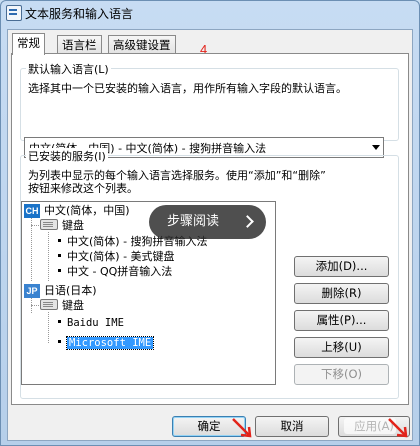 The image size is (420, 446). What do you see at coordinates (73, 305) in the screenshot?
I see `tree-node-japanese-keyboard-label: 键盘` at bounding box center [73, 305].